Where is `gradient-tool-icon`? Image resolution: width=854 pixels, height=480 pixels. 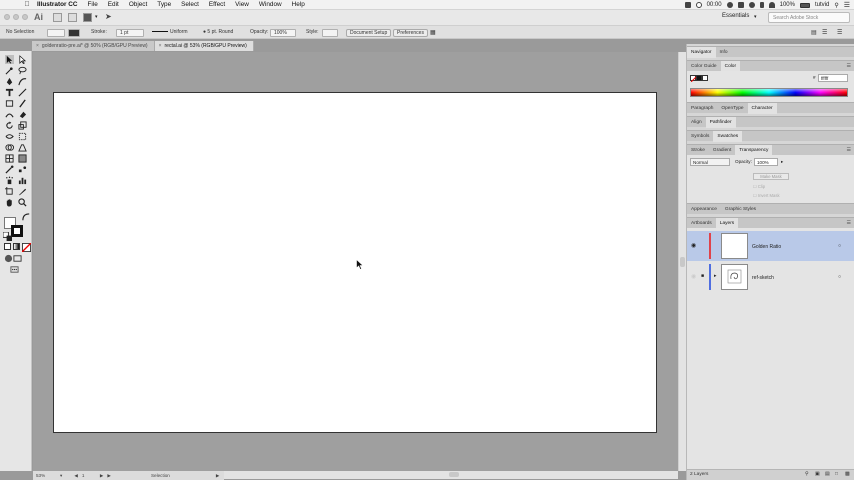
gradient-tool-icon is located at coordinates (22, 158).